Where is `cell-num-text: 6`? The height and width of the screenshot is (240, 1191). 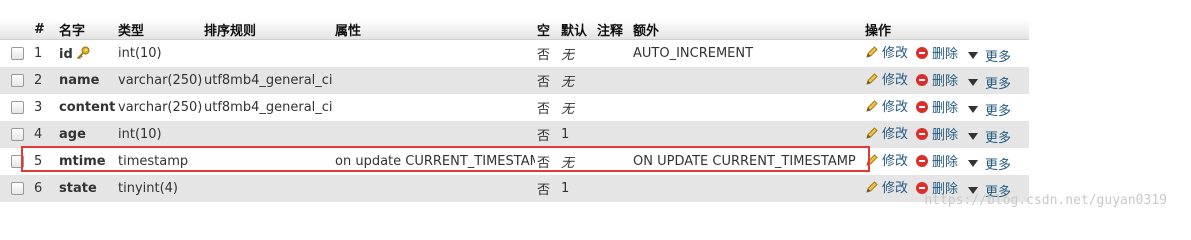
cell-num-text: 6 is located at coordinates (38, 188).